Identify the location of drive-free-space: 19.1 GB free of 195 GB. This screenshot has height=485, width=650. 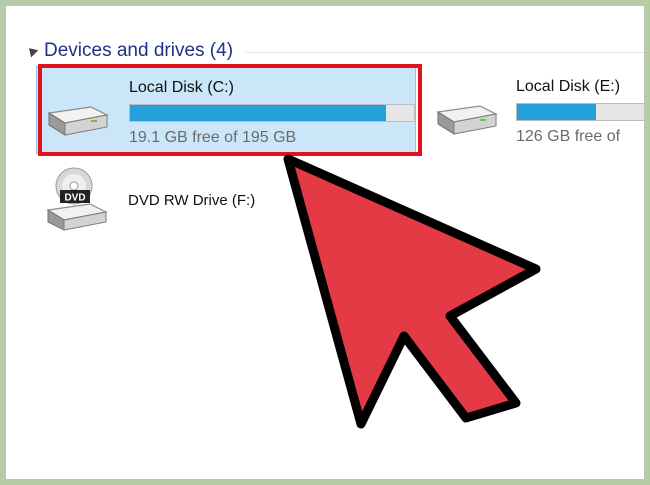
(213, 137).